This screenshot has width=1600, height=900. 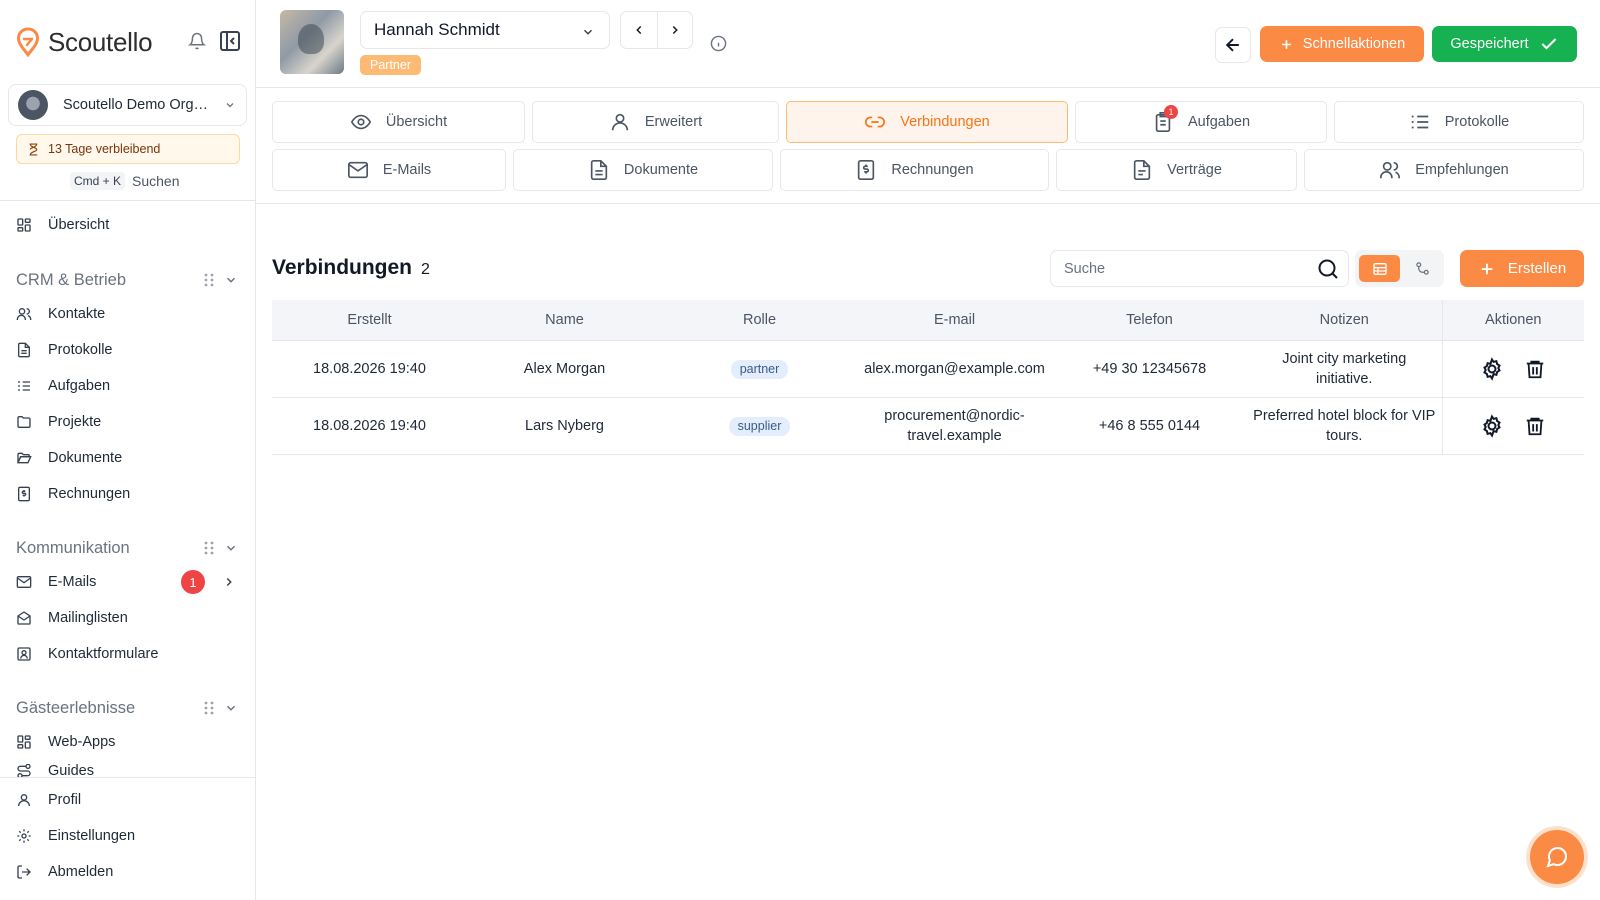 I want to click on sidebar-item-tasks: Aufgaben, so click(x=129, y=386).